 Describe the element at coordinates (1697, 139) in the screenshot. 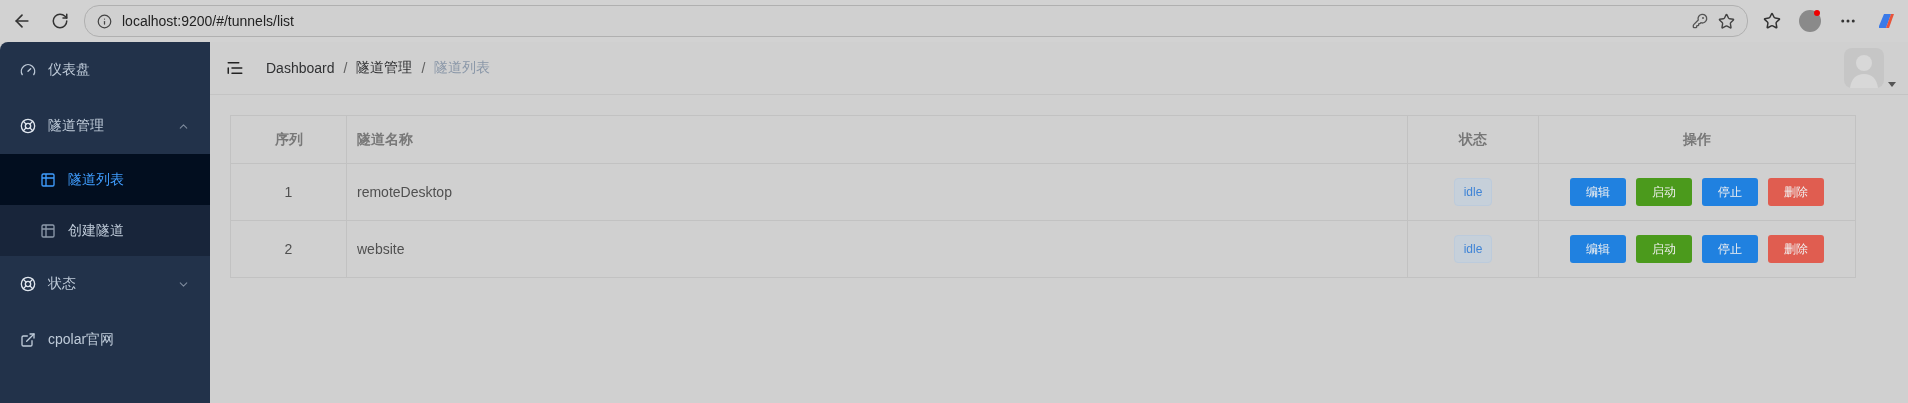

I see `column-header: 操作` at that location.